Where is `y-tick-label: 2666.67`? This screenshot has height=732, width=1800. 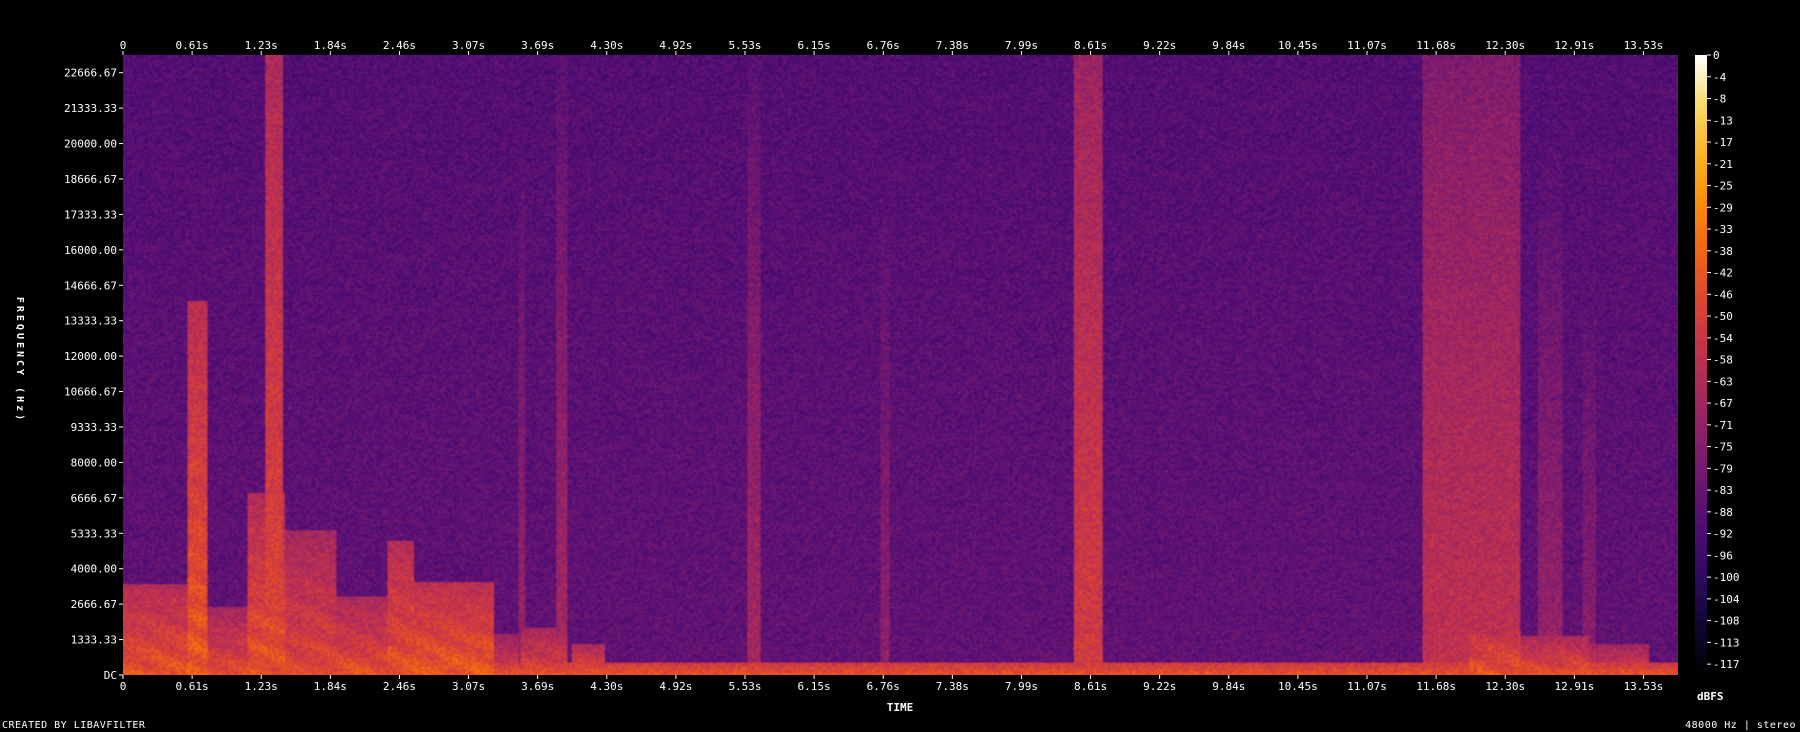 y-tick-label: 2666.67 is located at coordinates (94, 604).